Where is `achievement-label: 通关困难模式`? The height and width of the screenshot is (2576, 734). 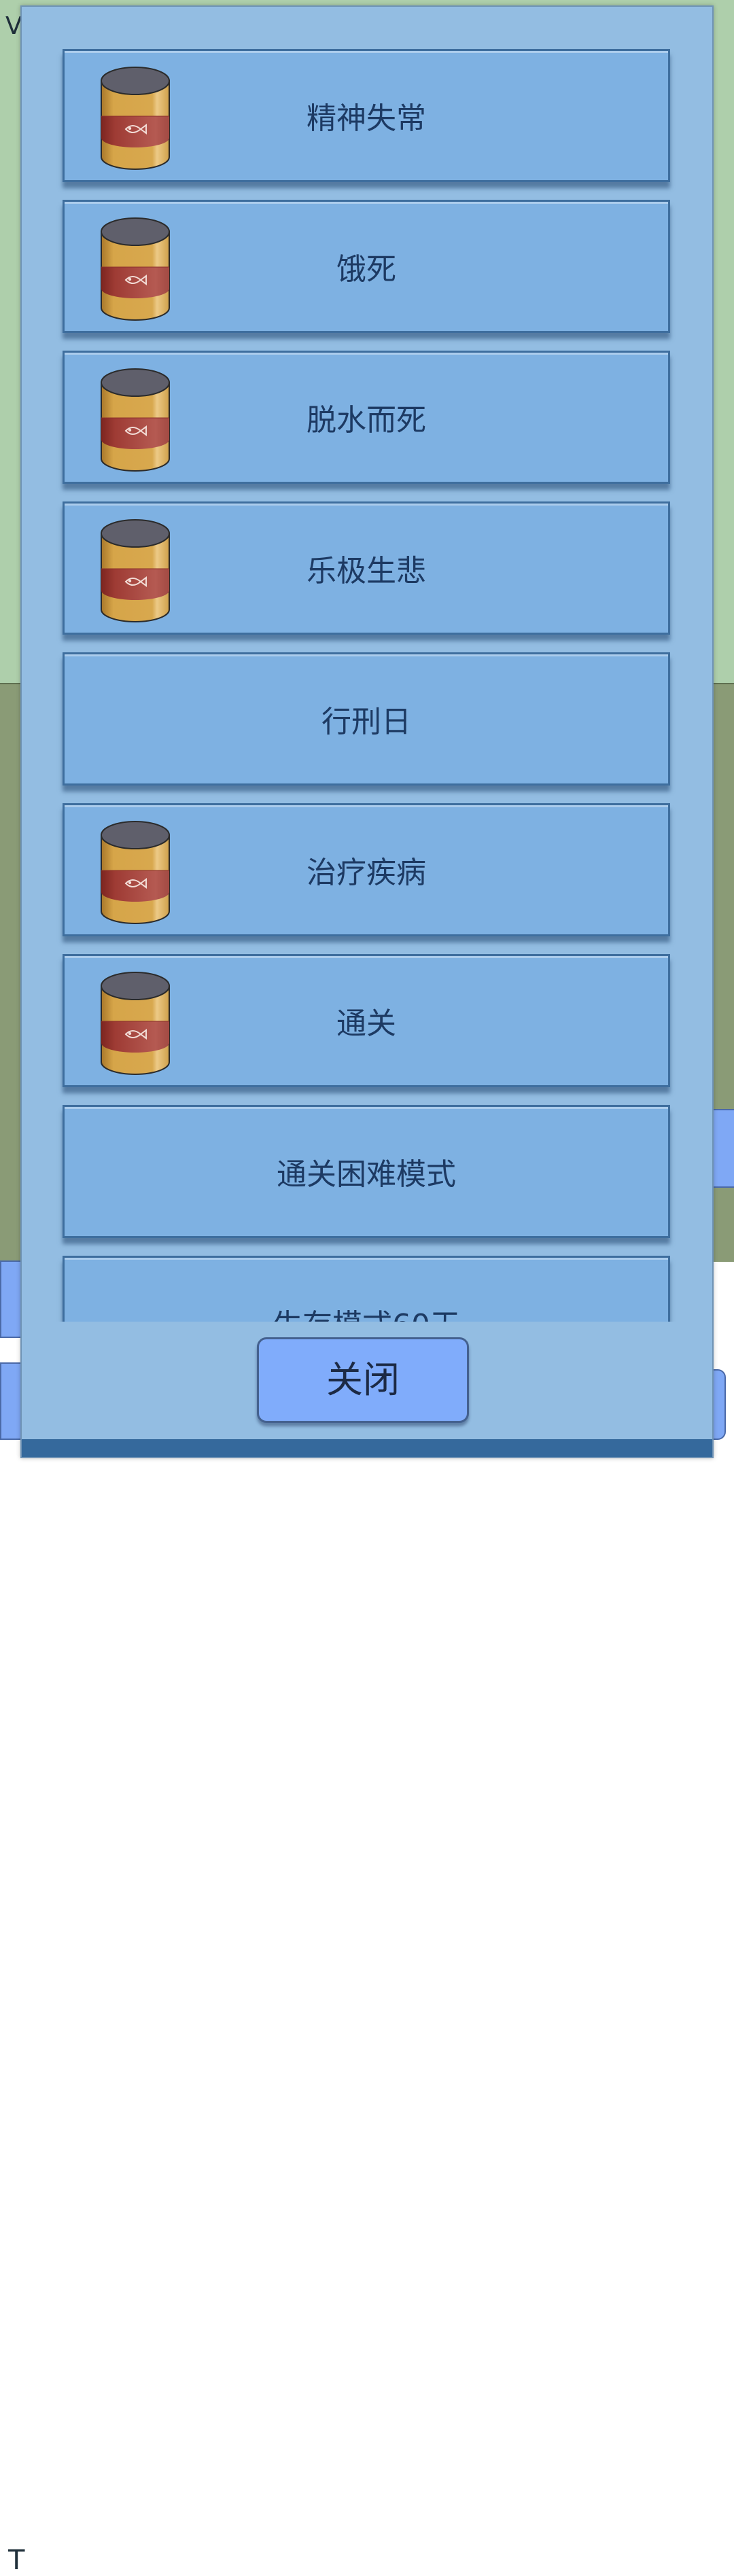
achievement-label: 通关困难模式 is located at coordinates (366, 1174).